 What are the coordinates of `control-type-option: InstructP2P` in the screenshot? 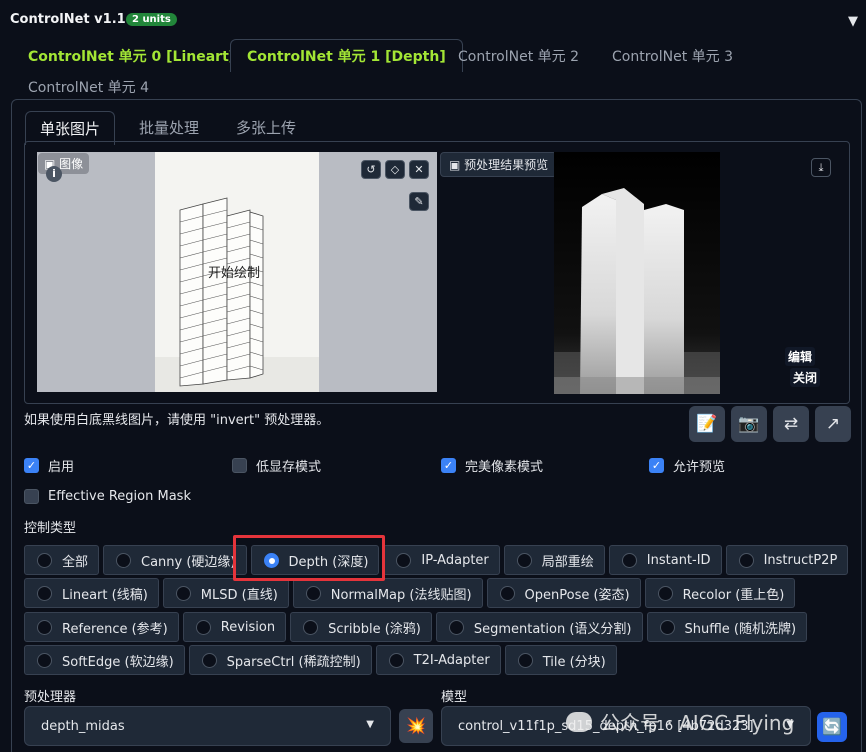 It's located at (787, 560).